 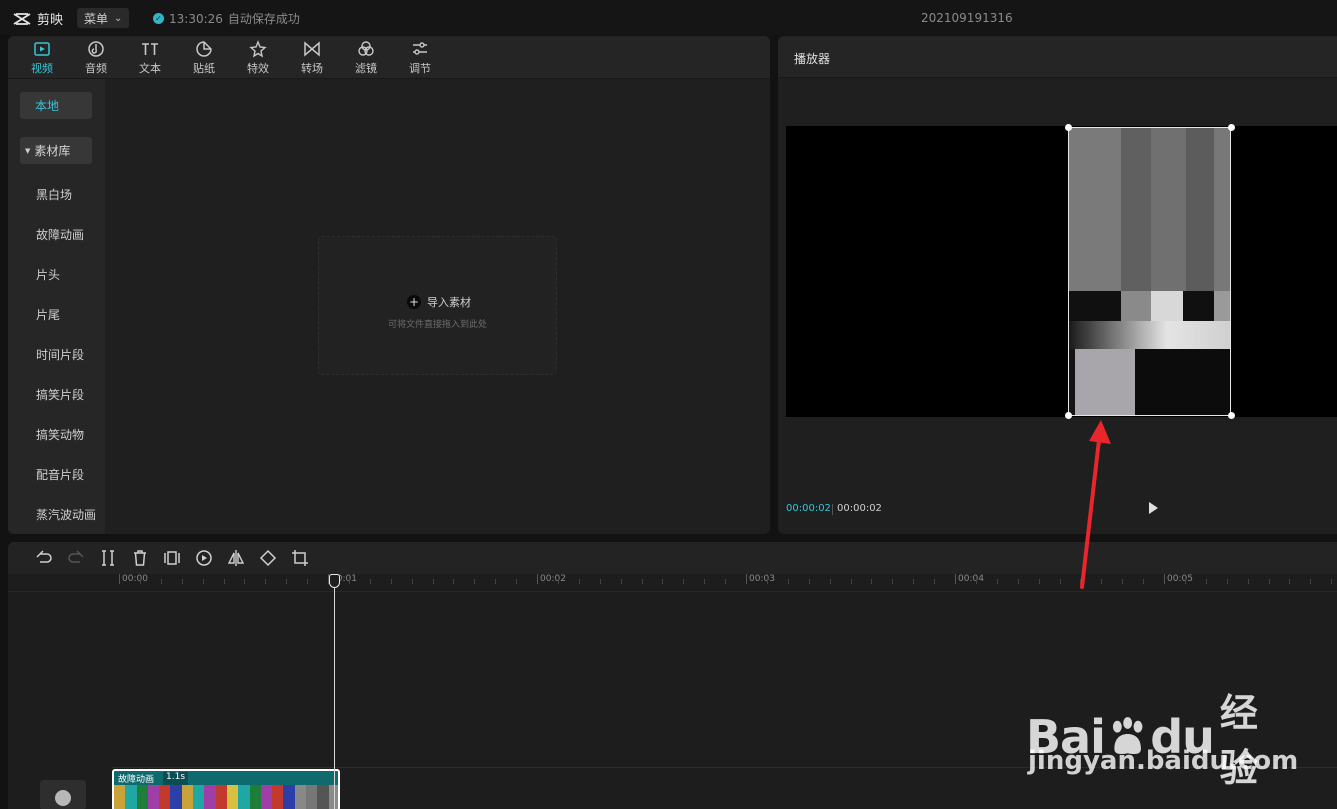 I want to click on text-icon, so click(x=150, y=49).